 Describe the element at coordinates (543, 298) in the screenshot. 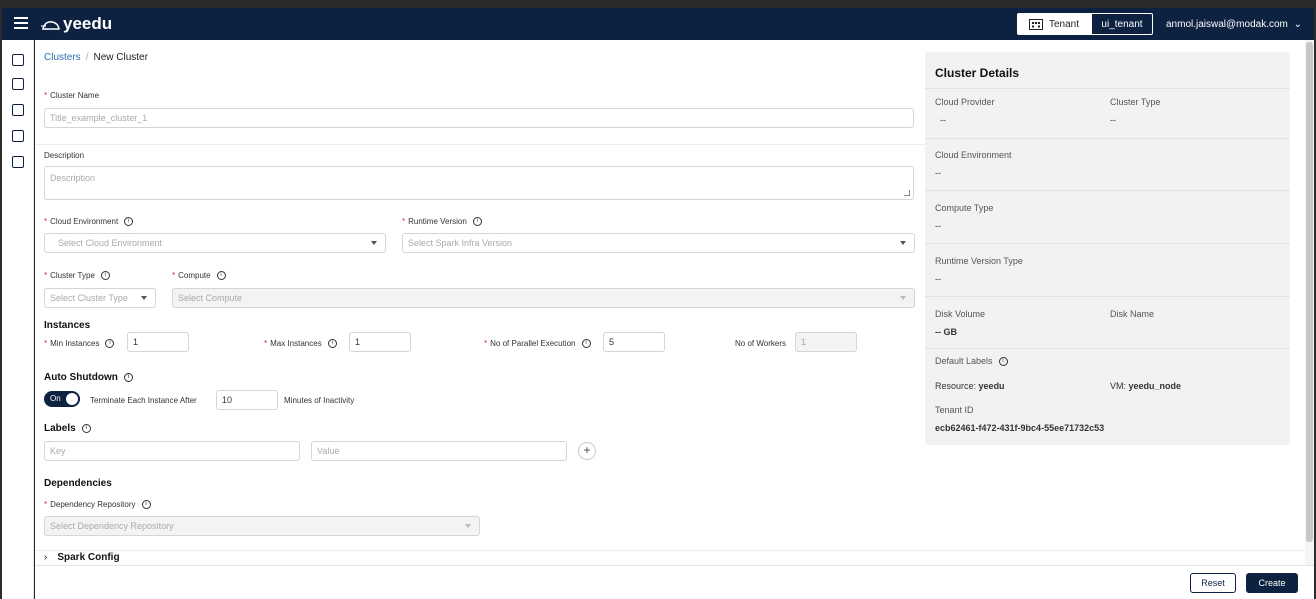

I see `compute-select: Select Compute` at that location.